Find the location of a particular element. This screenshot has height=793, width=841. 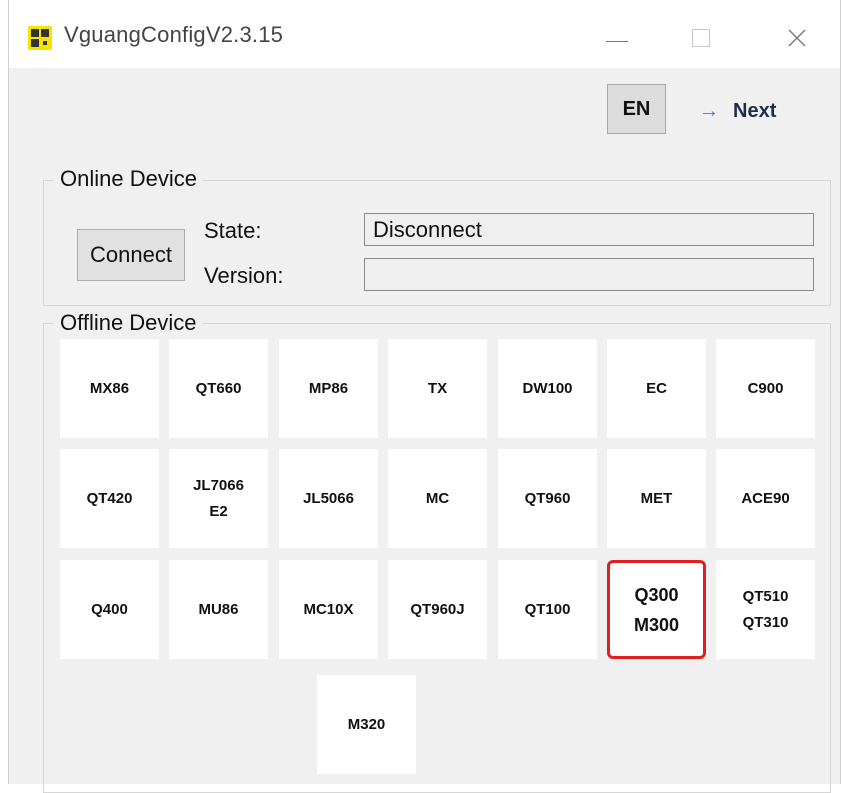

device-label-line1: MC10X is located at coordinates (328, 609).